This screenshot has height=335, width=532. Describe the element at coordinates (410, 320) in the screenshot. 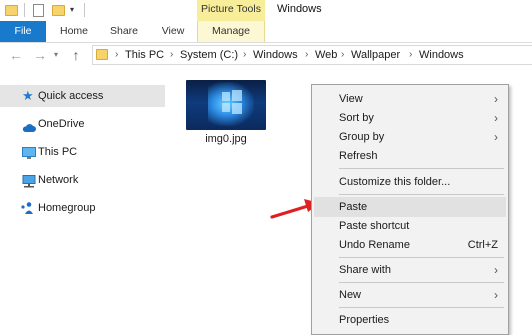

I see `menu-item-properties: Properties` at that location.